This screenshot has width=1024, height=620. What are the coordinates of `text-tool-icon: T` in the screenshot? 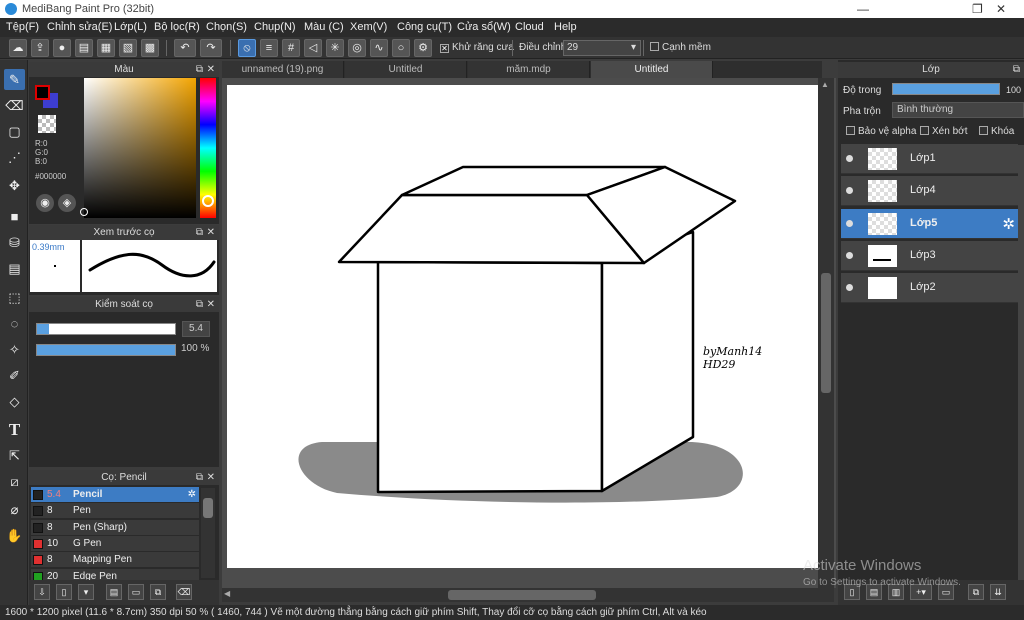 It's located at (14, 429).